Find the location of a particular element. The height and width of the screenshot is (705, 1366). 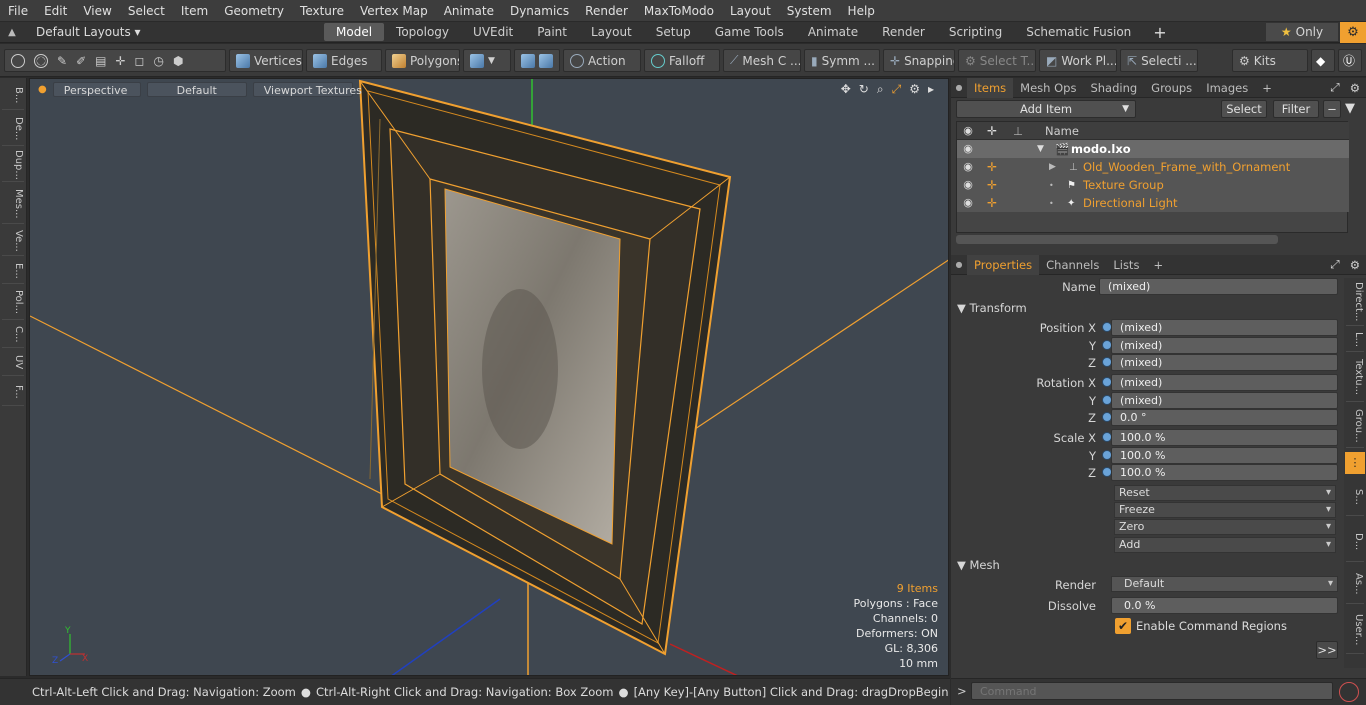

add-dropdown: Add is located at coordinates (1225, 545).